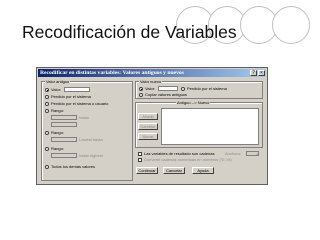 This screenshot has height=240, width=320. What do you see at coordinates (47, 111) in the screenshot?
I see `old-range-radio` at bounding box center [47, 111].